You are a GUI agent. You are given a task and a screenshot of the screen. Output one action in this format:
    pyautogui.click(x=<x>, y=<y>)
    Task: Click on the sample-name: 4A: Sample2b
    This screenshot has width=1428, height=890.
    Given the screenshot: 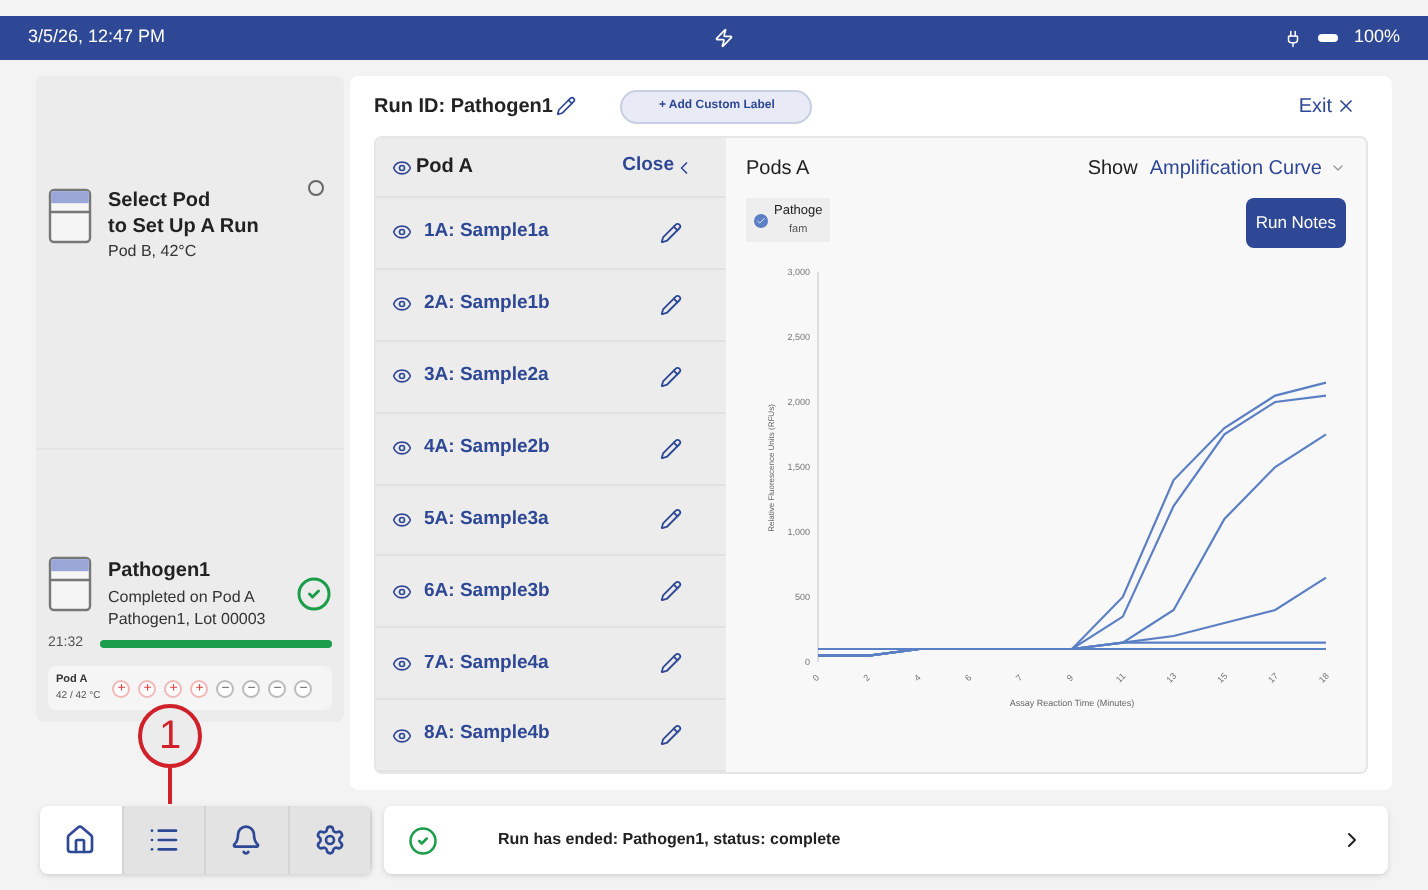 What is the action you would take?
    pyautogui.click(x=487, y=447)
    